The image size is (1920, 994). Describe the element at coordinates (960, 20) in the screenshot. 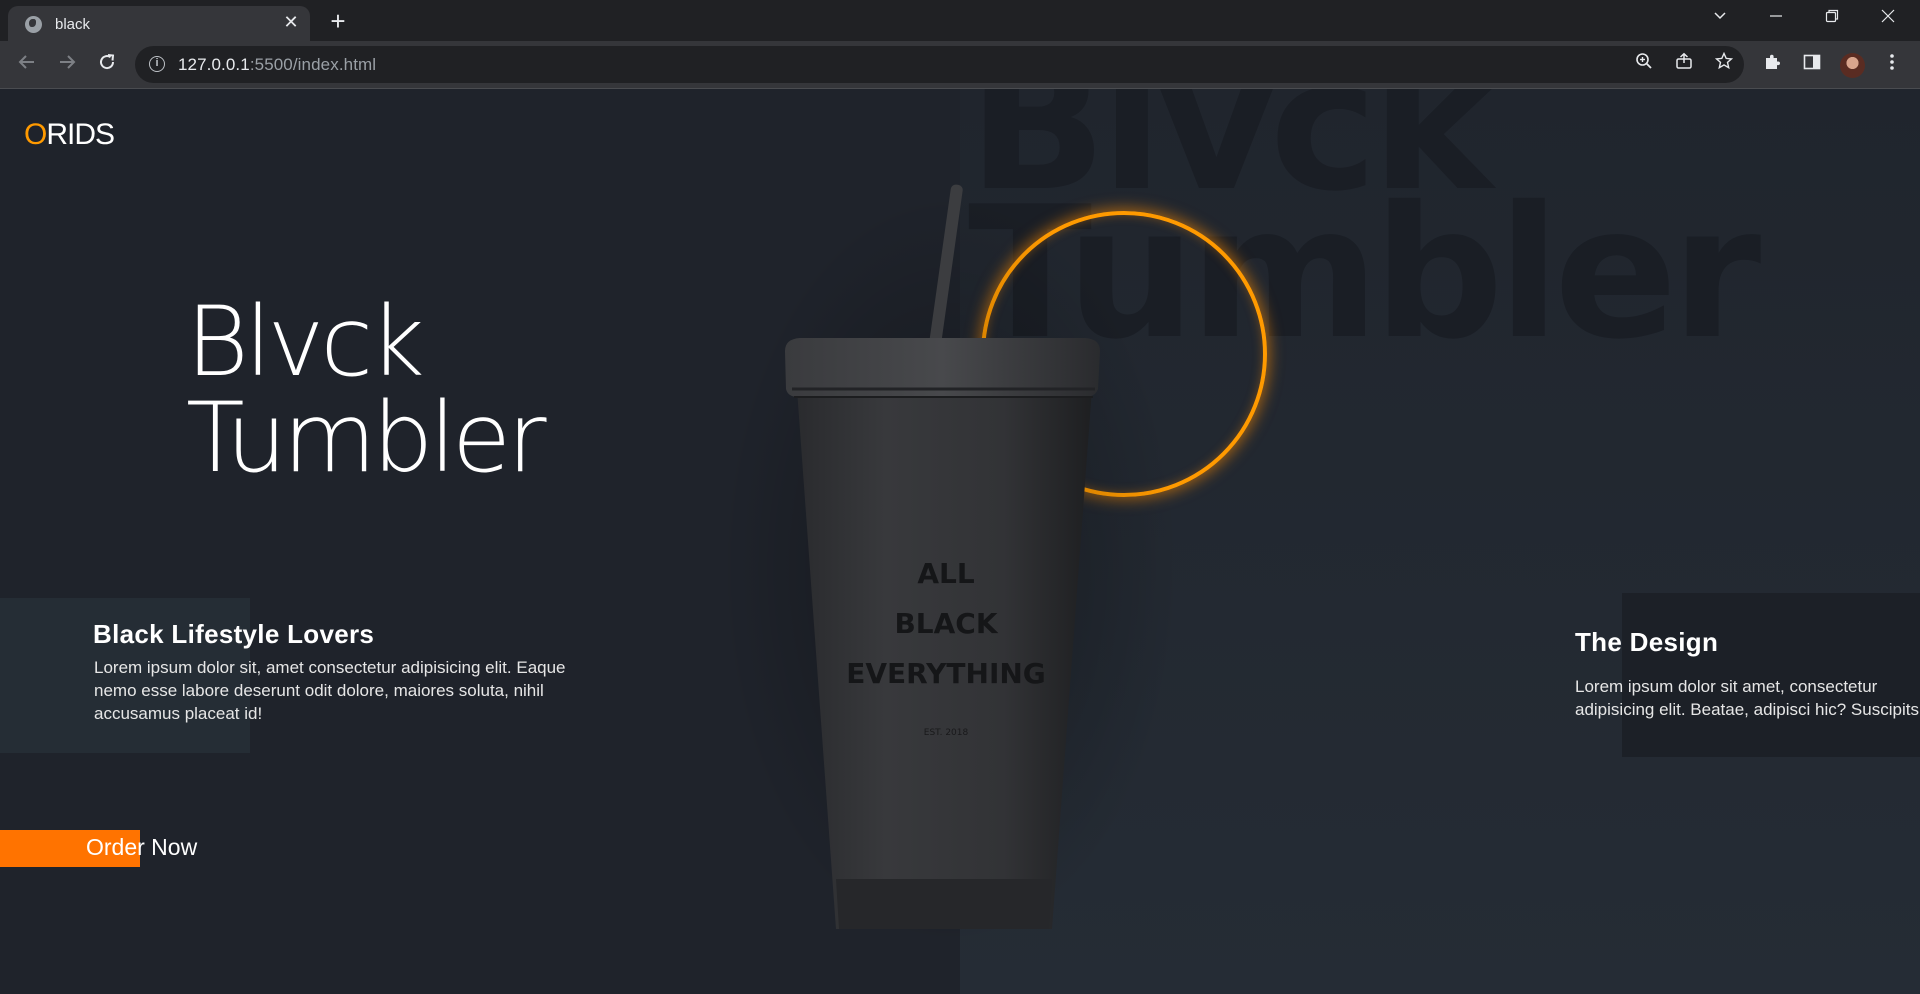

I see `tab-strip: black ✕ +` at that location.